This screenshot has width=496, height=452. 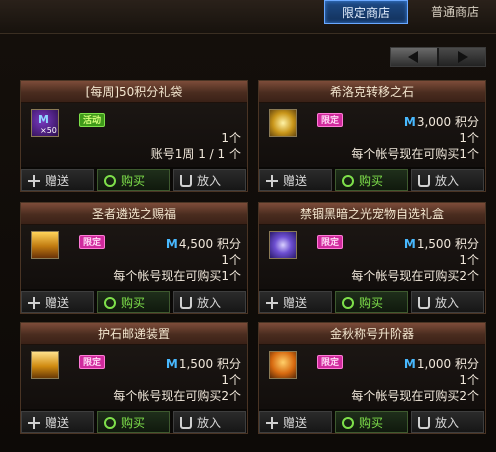 I want to click on pet-box-icon, so click(x=283, y=245).